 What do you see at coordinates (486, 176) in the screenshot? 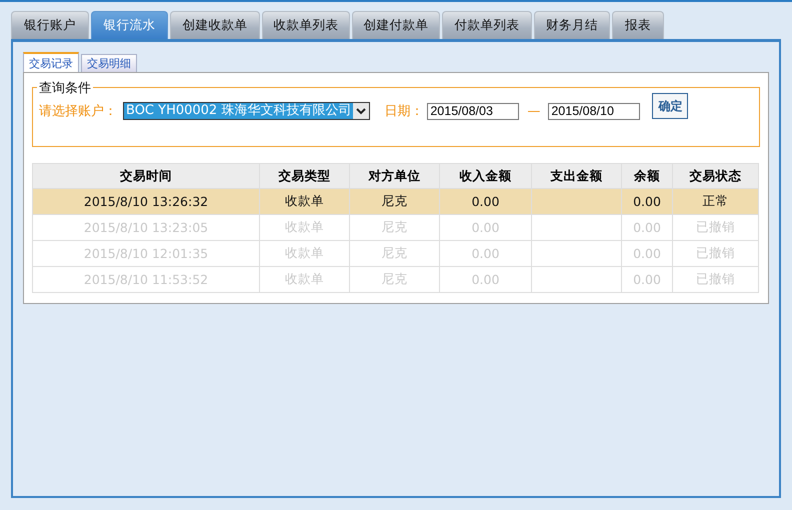
I see `column-header: 收入金额` at bounding box center [486, 176].